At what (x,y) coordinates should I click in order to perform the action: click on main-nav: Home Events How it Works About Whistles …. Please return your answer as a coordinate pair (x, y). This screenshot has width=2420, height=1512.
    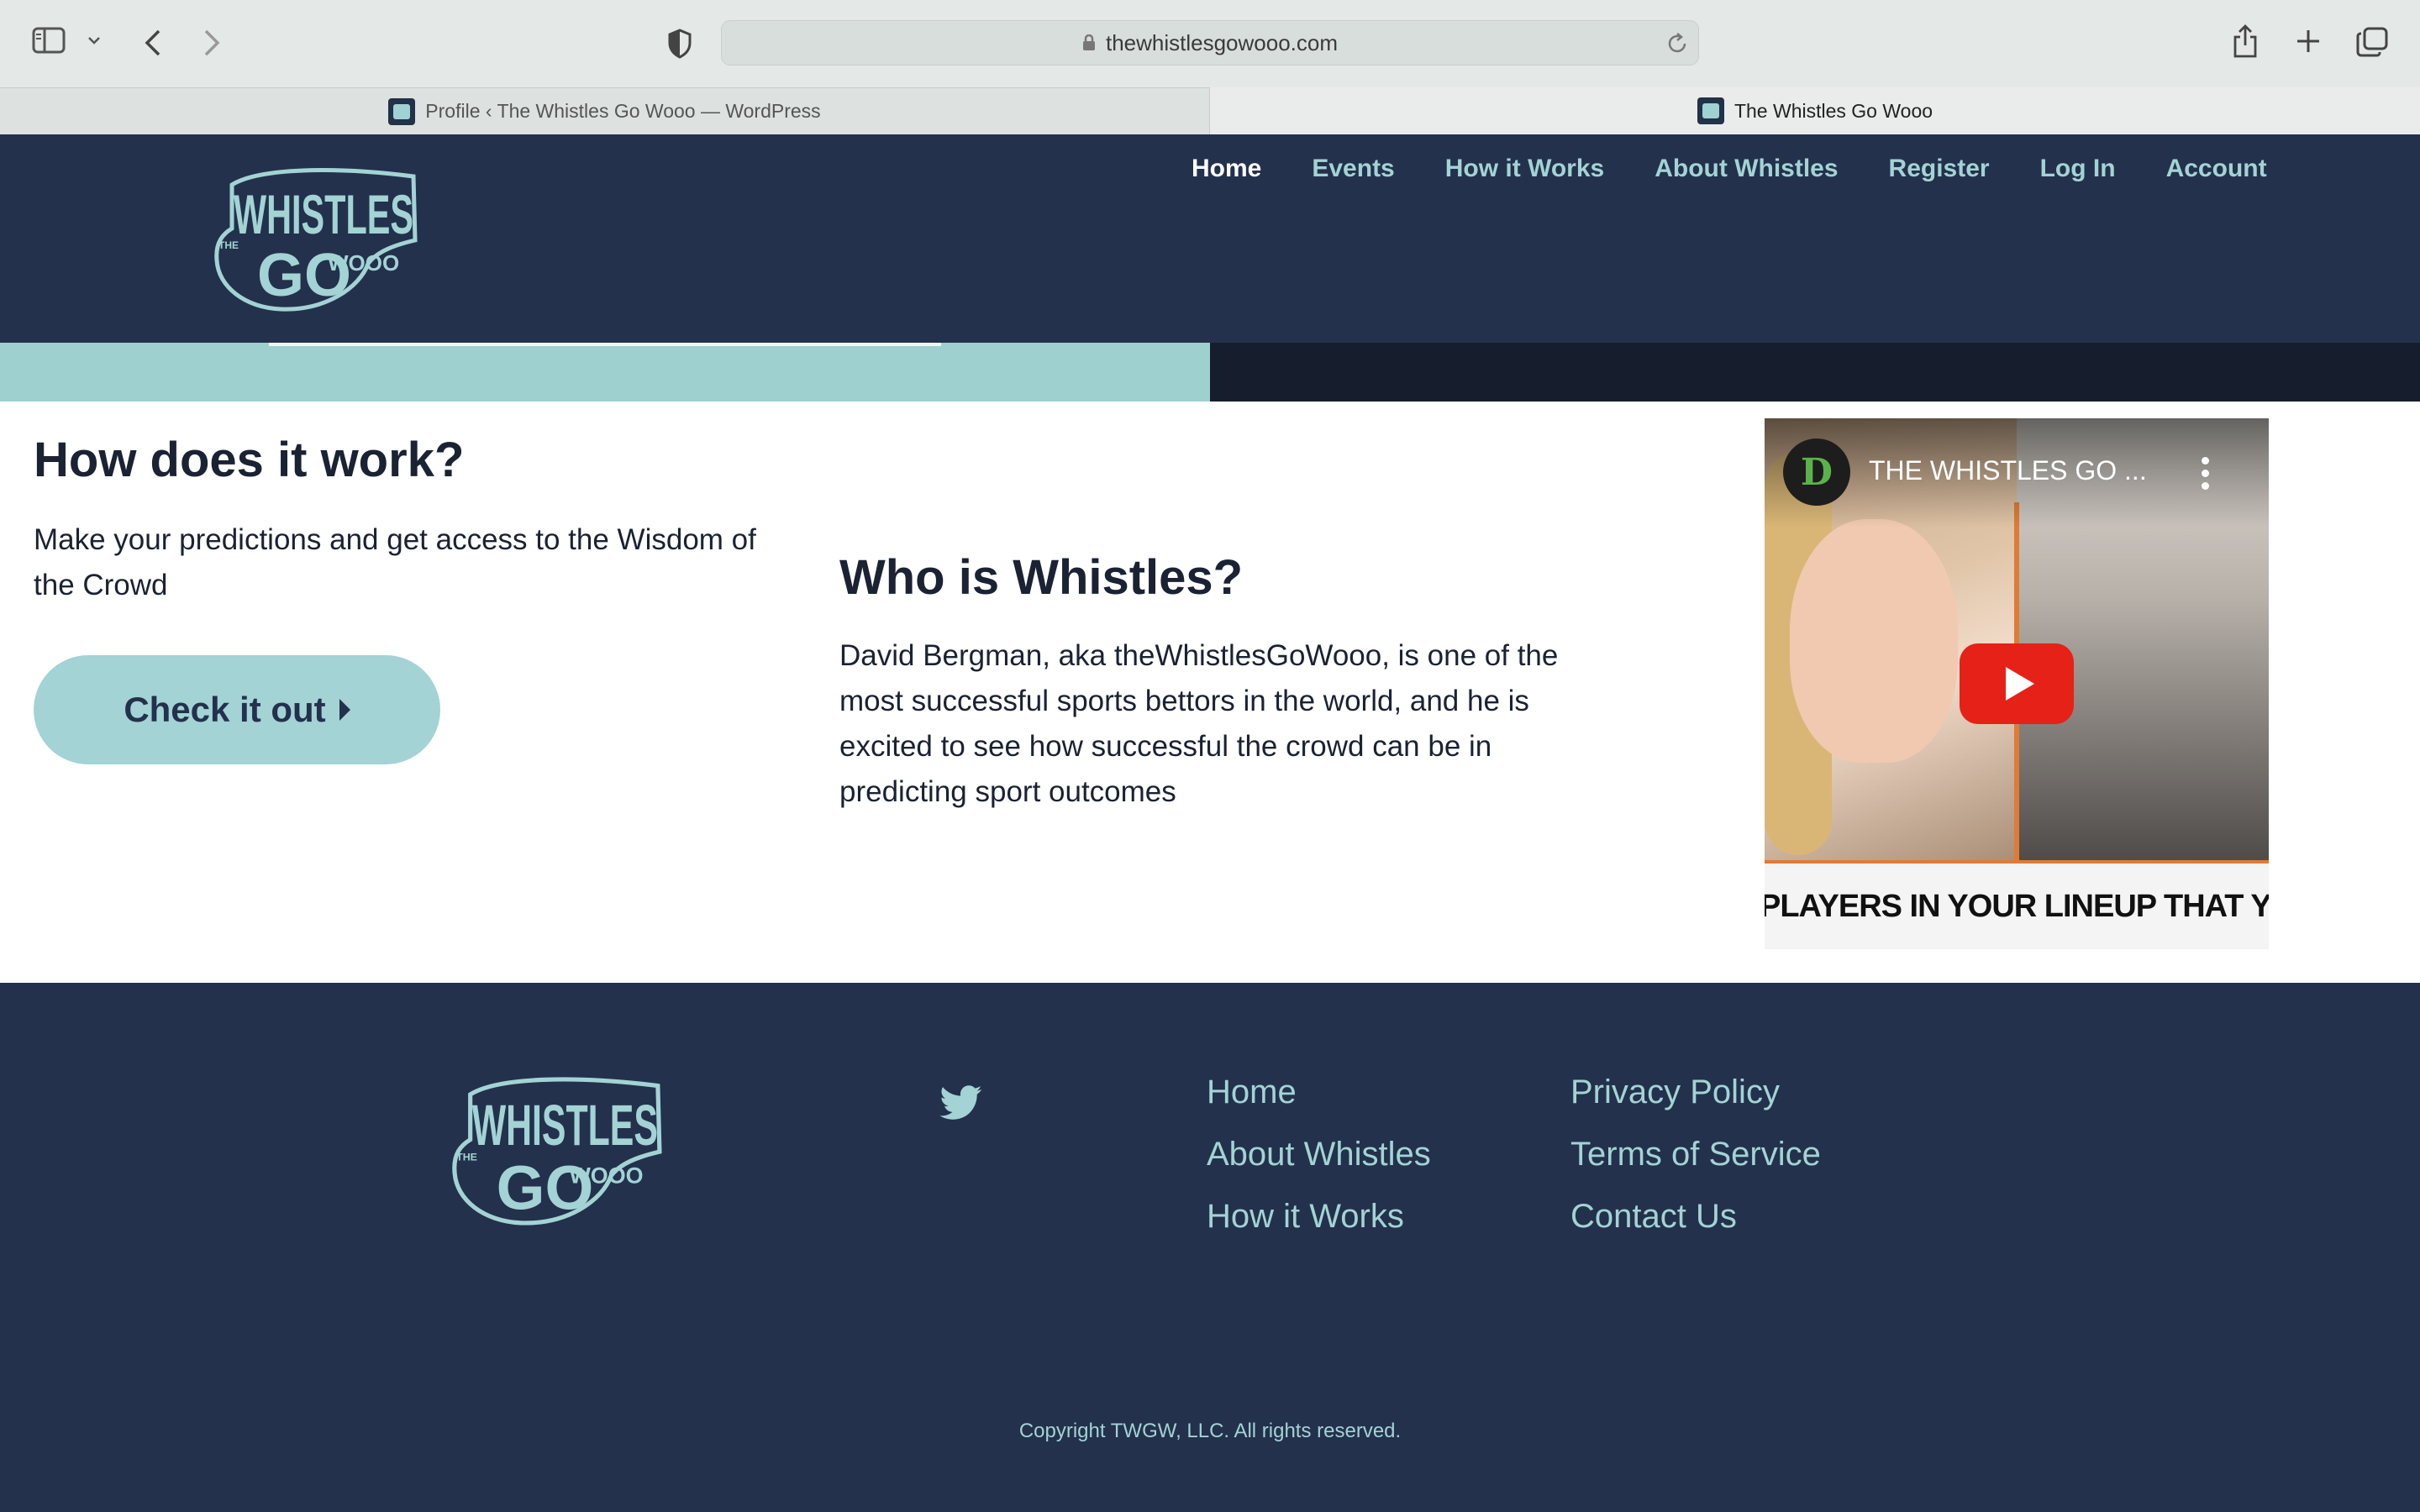
    Looking at the image, I should click on (1754, 169).